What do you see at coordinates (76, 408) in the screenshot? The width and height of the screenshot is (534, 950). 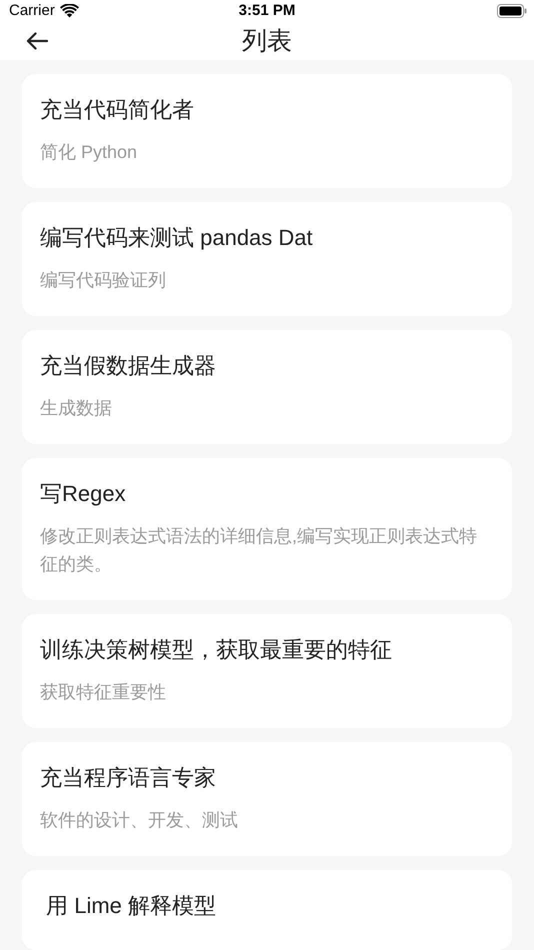 I see `card-subtitle: 生成数据` at bounding box center [76, 408].